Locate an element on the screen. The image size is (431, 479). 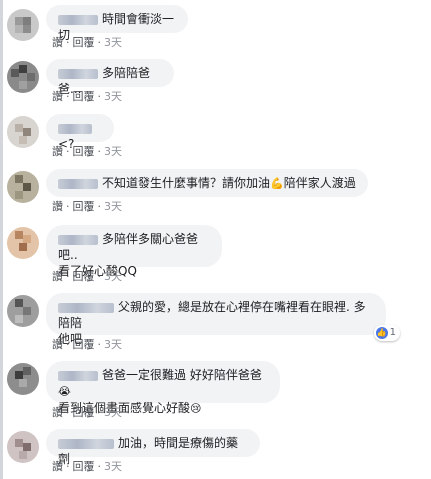
crying-face-emoji: 😭 is located at coordinates (64, 391).